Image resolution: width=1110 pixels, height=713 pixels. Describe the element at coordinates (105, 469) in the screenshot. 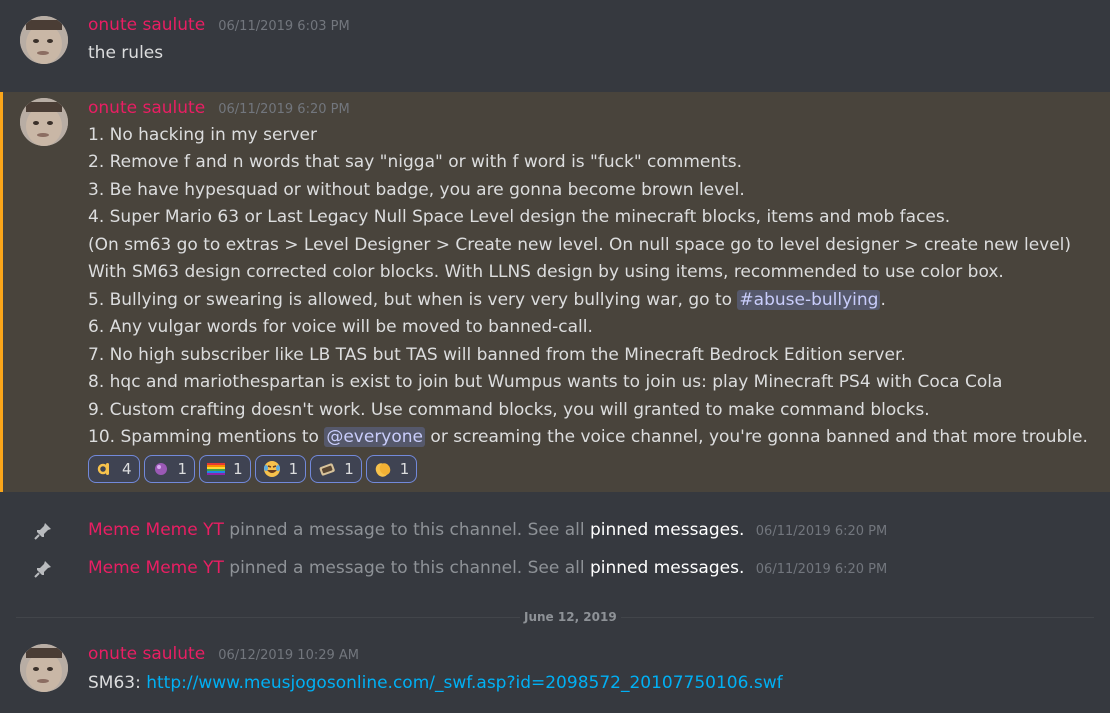

I see `ok-hand-icon` at that location.